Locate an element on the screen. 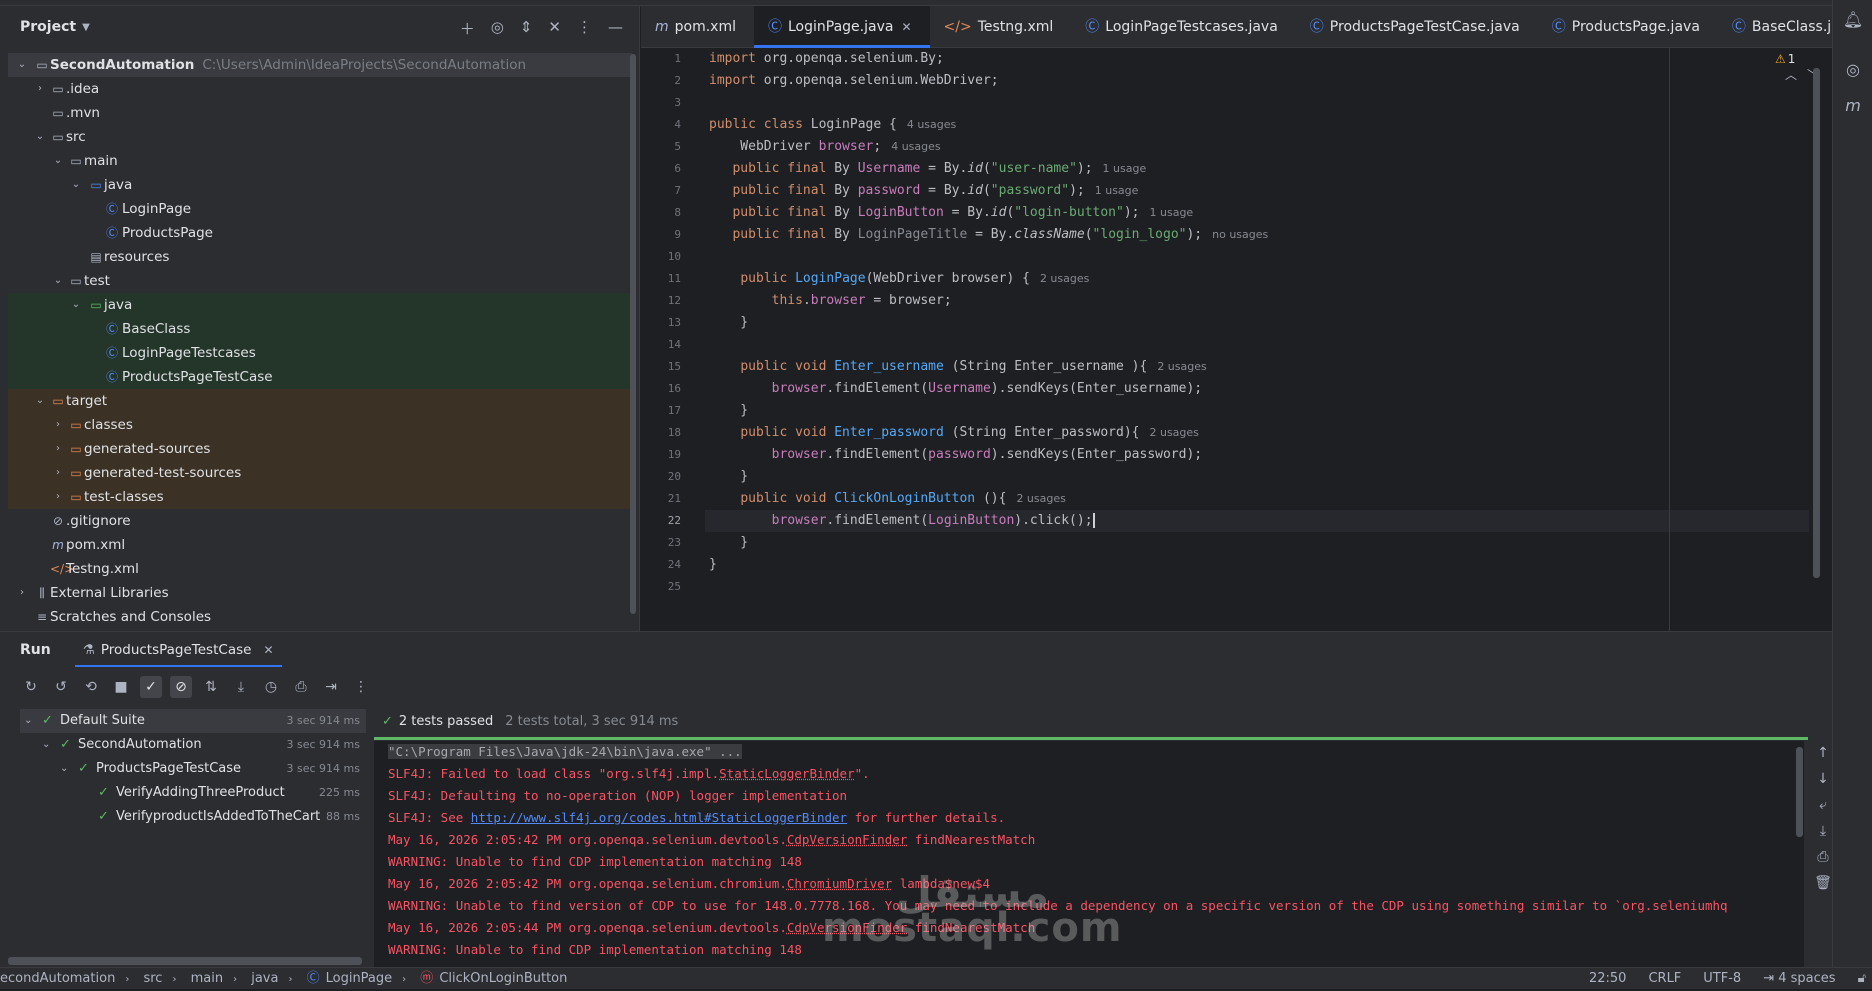 The height and width of the screenshot is (991, 1872). tab-productspage-java: Ⓒ ProductsPage.java is located at coordinates (1628, 27).